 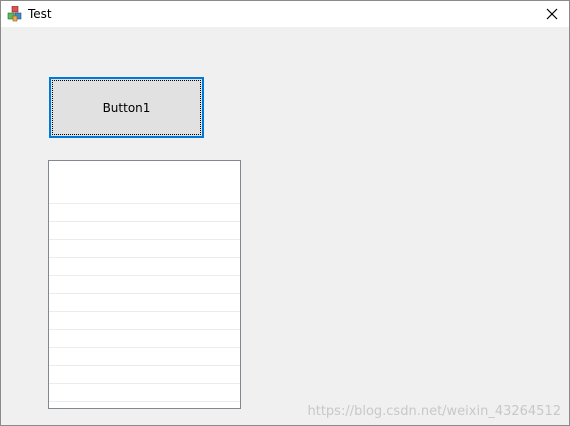 What do you see at coordinates (126, 107) in the screenshot?
I see `button1: Button1` at bounding box center [126, 107].